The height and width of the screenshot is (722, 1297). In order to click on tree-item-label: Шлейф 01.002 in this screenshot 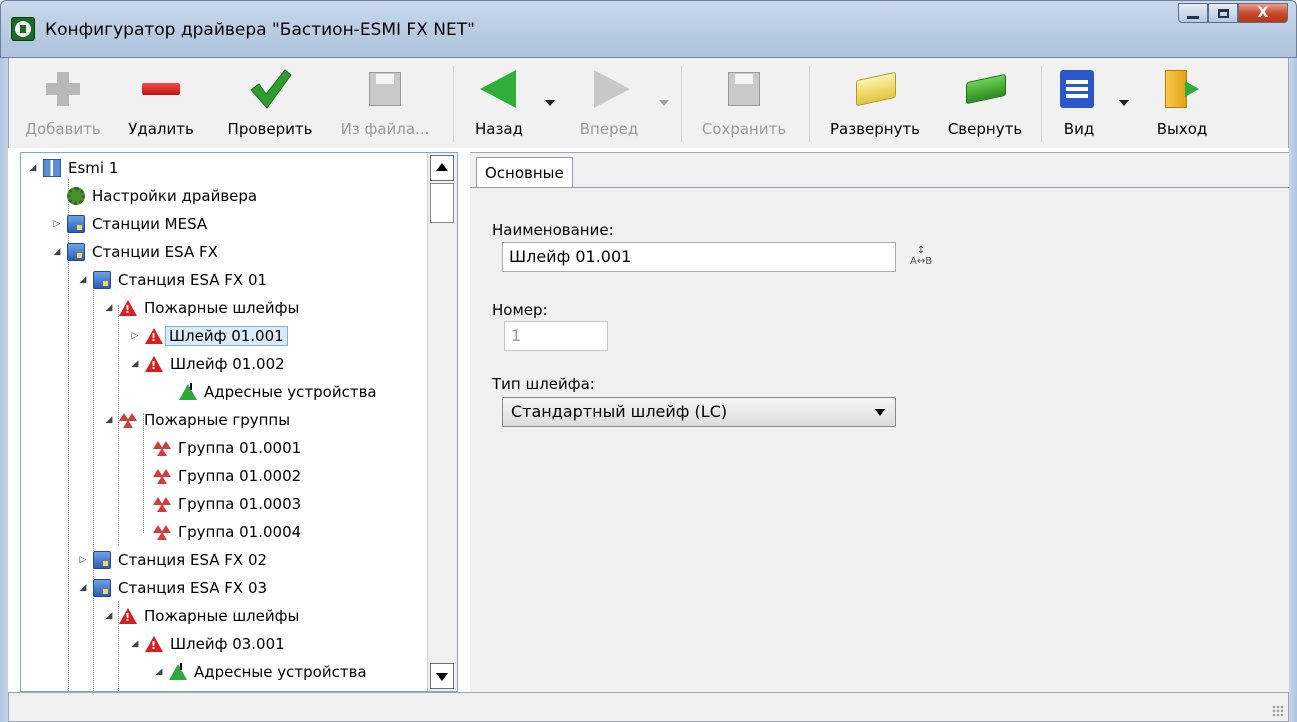, I will do `click(227, 364)`.